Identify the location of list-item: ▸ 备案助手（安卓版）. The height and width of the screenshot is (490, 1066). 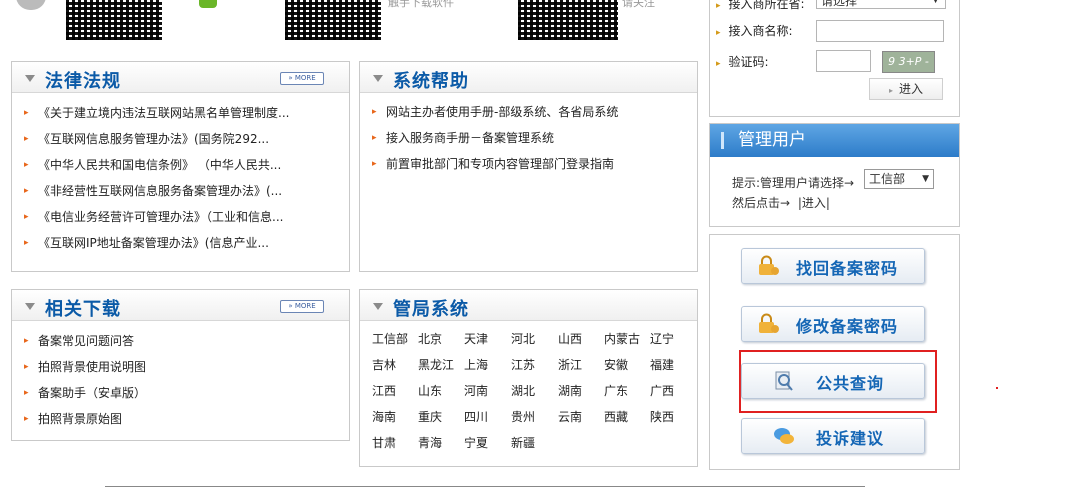
(85, 393).